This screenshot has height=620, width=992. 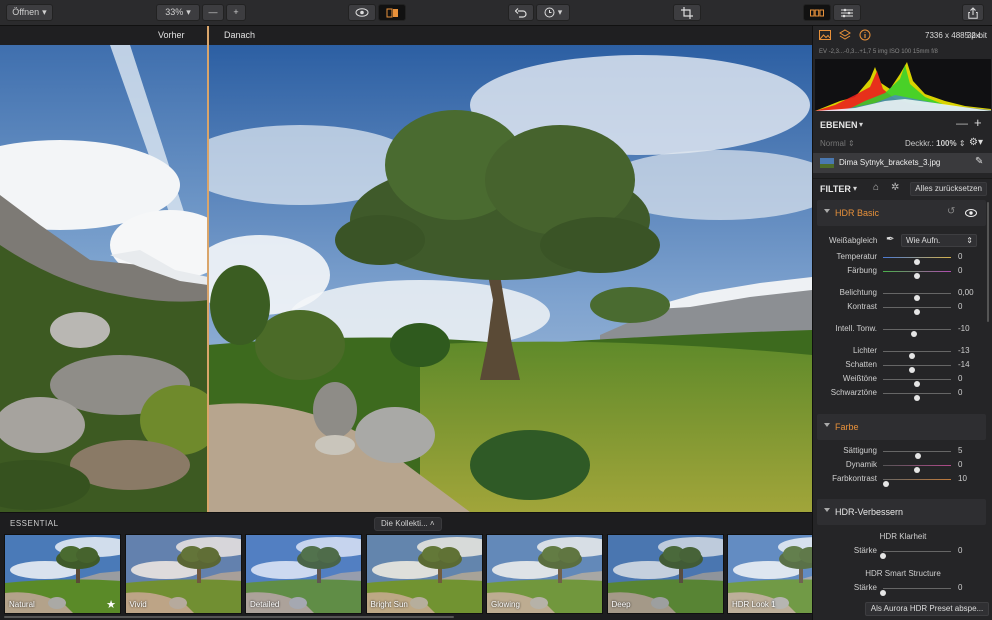 What do you see at coordinates (902, 466) in the screenshot?
I see `slider-row: Dynamik 0` at bounding box center [902, 466].